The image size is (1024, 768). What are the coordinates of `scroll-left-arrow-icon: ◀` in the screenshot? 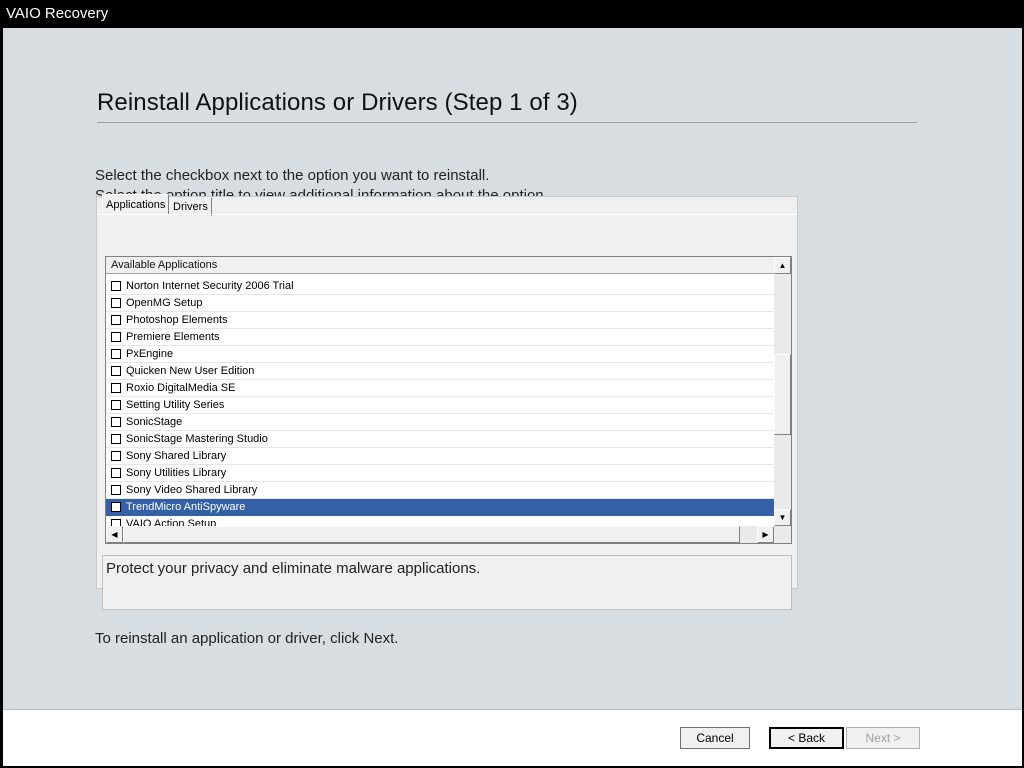 It's located at (114, 534).